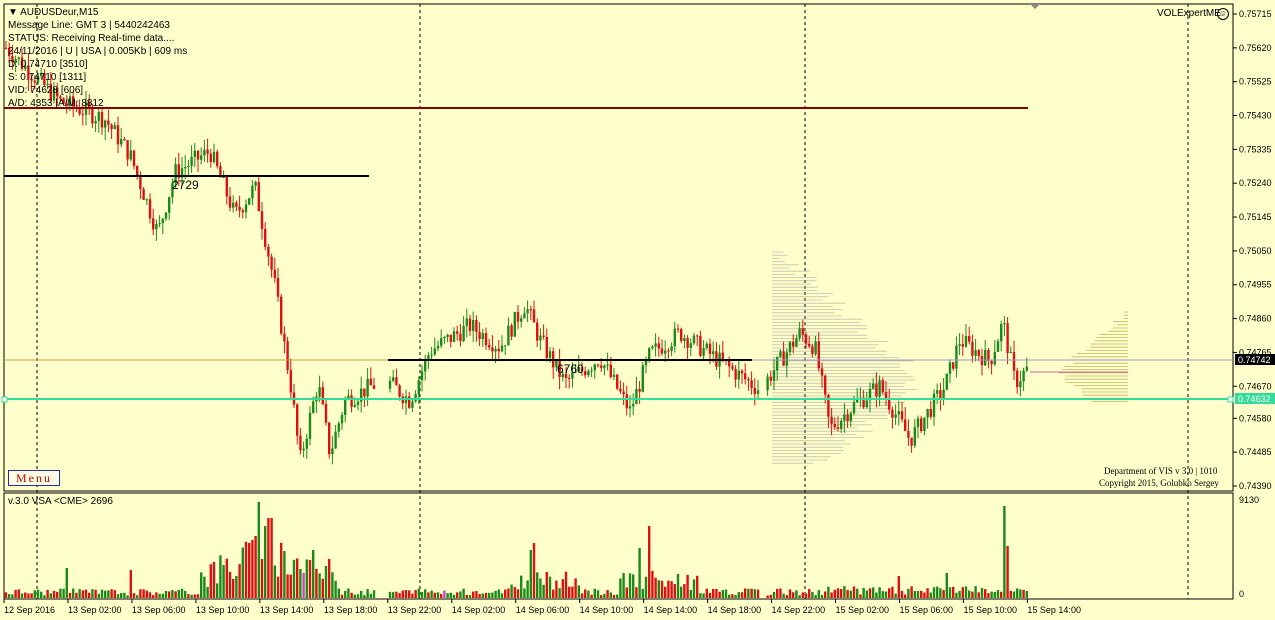 This screenshot has width=1275, height=620. What do you see at coordinates (1255, 319) in the screenshot?
I see `price-label: 0.74860` at bounding box center [1255, 319].